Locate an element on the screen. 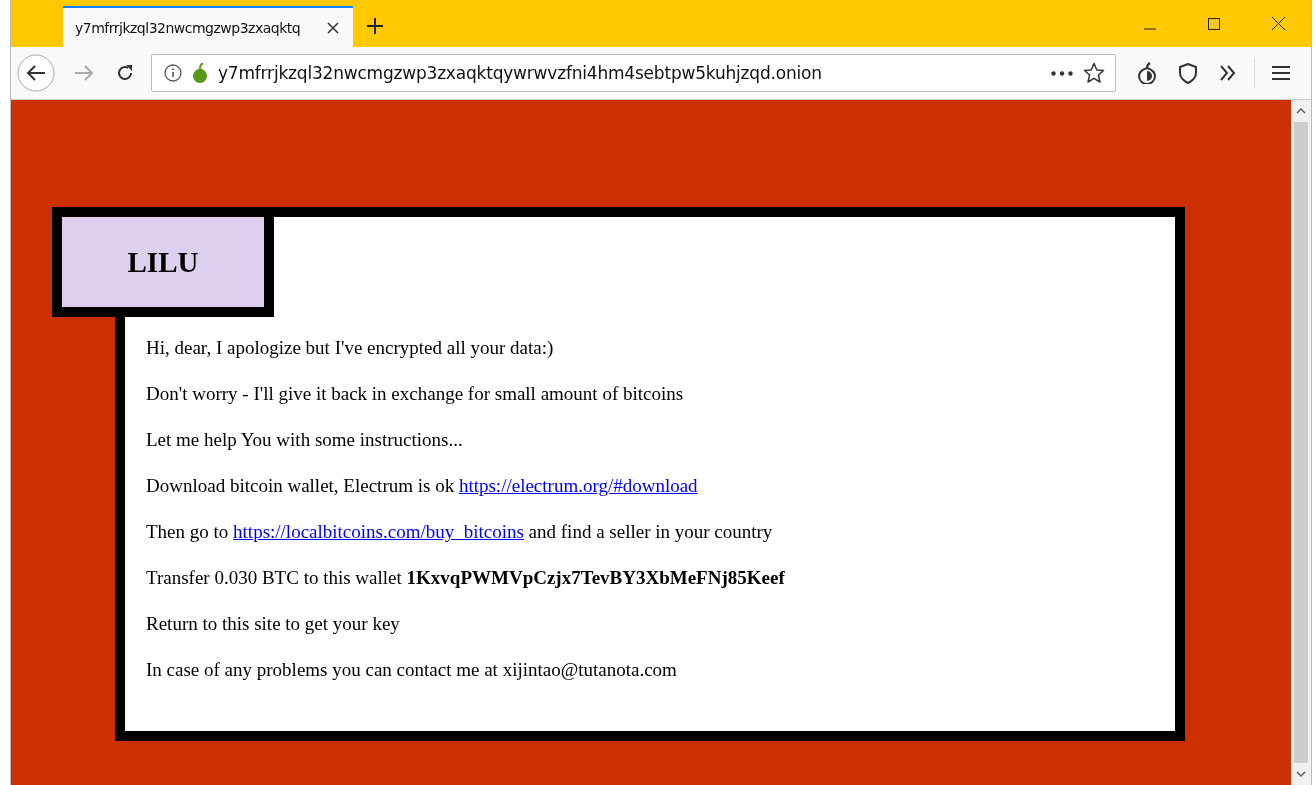  more-icon is located at coordinates (1062, 73).